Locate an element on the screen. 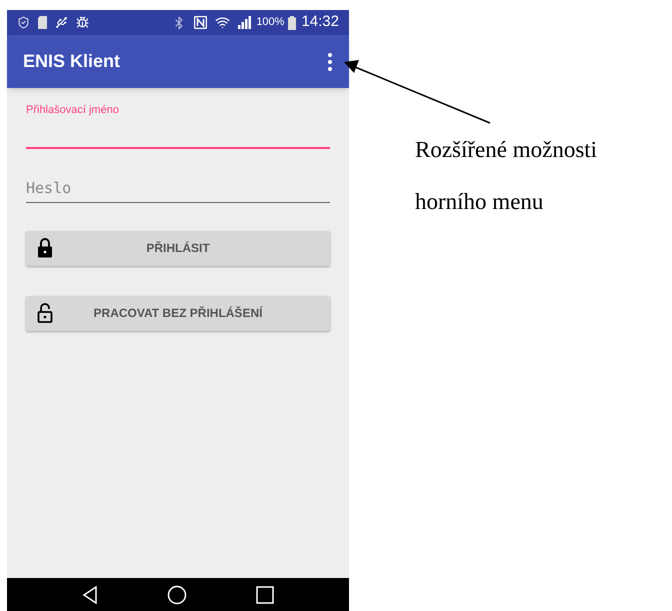 Image resolution: width=672 pixels, height=611 pixels. wifi-icon is located at coordinates (222, 22).